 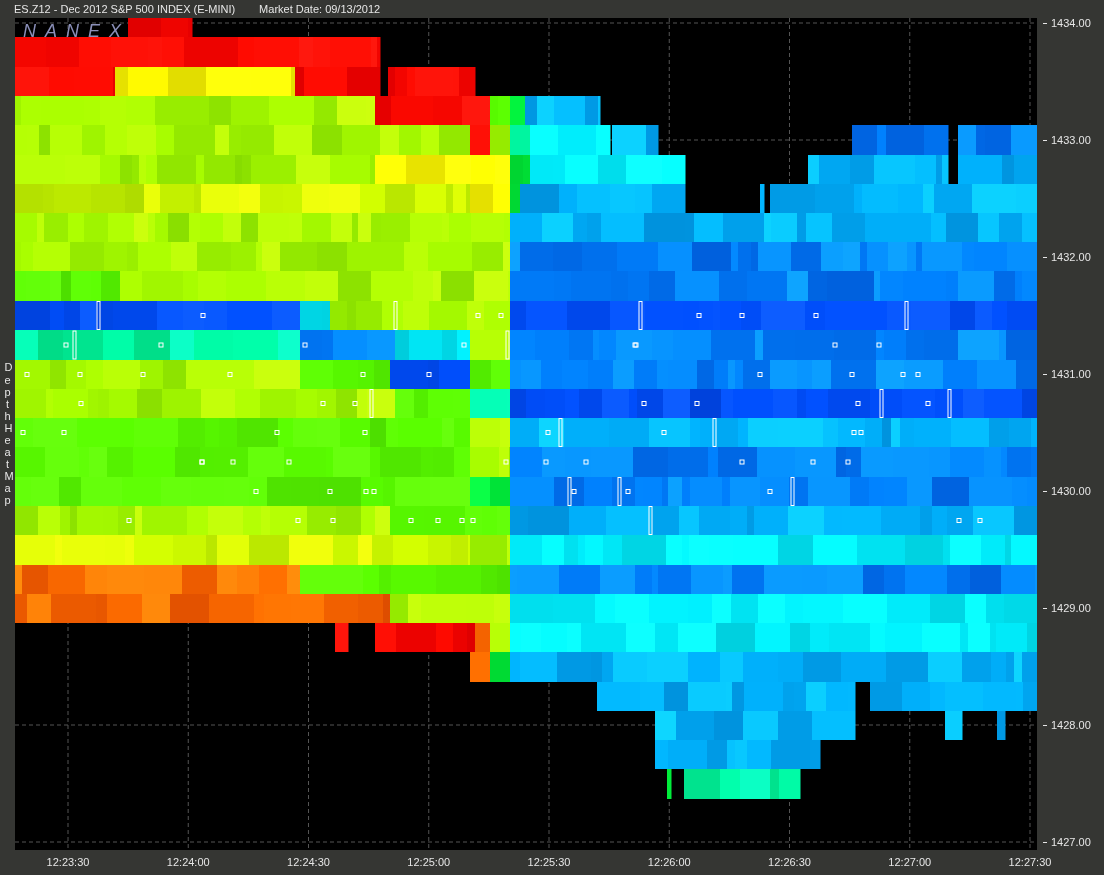 What do you see at coordinates (76, 31) in the screenshot?
I see `logo-text: NANEX` at bounding box center [76, 31].